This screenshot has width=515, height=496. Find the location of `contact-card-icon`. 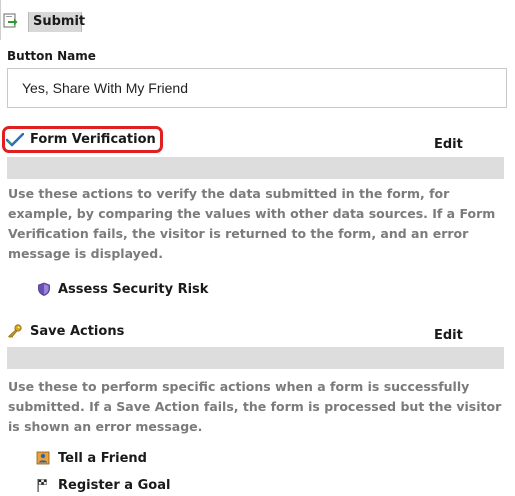

contact-card-icon is located at coordinates (43, 458).